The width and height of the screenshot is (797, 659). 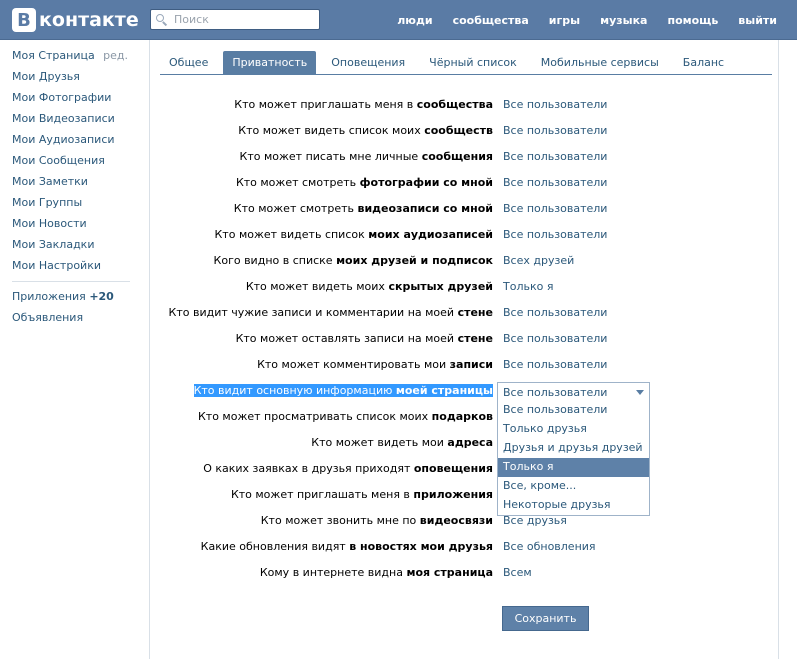 What do you see at coordinates (573, 410) in the screenshot?
I see `privacy-option: Все пользователи` at bounding box center [573, 410].